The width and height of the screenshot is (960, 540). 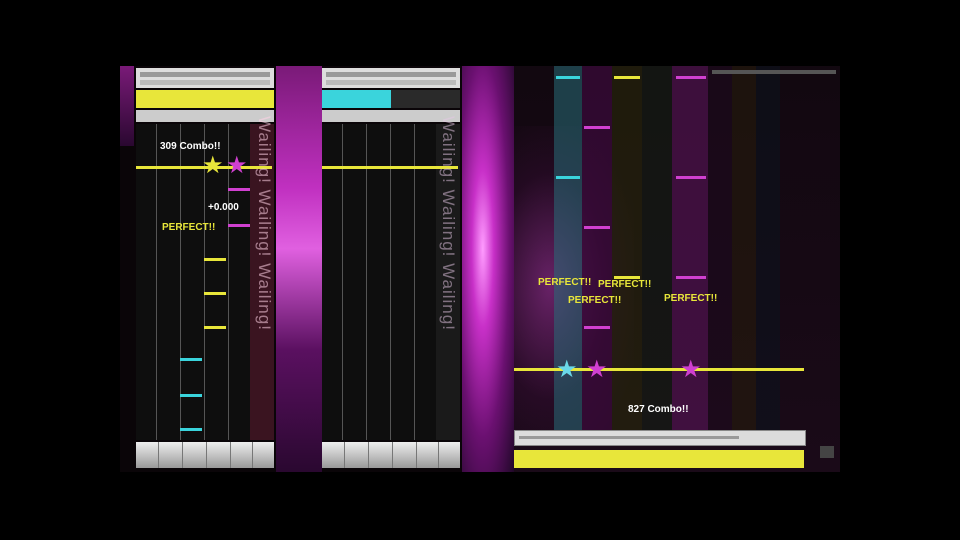 I want to click on player1-gauge-fill, so click(x=205, y=99).